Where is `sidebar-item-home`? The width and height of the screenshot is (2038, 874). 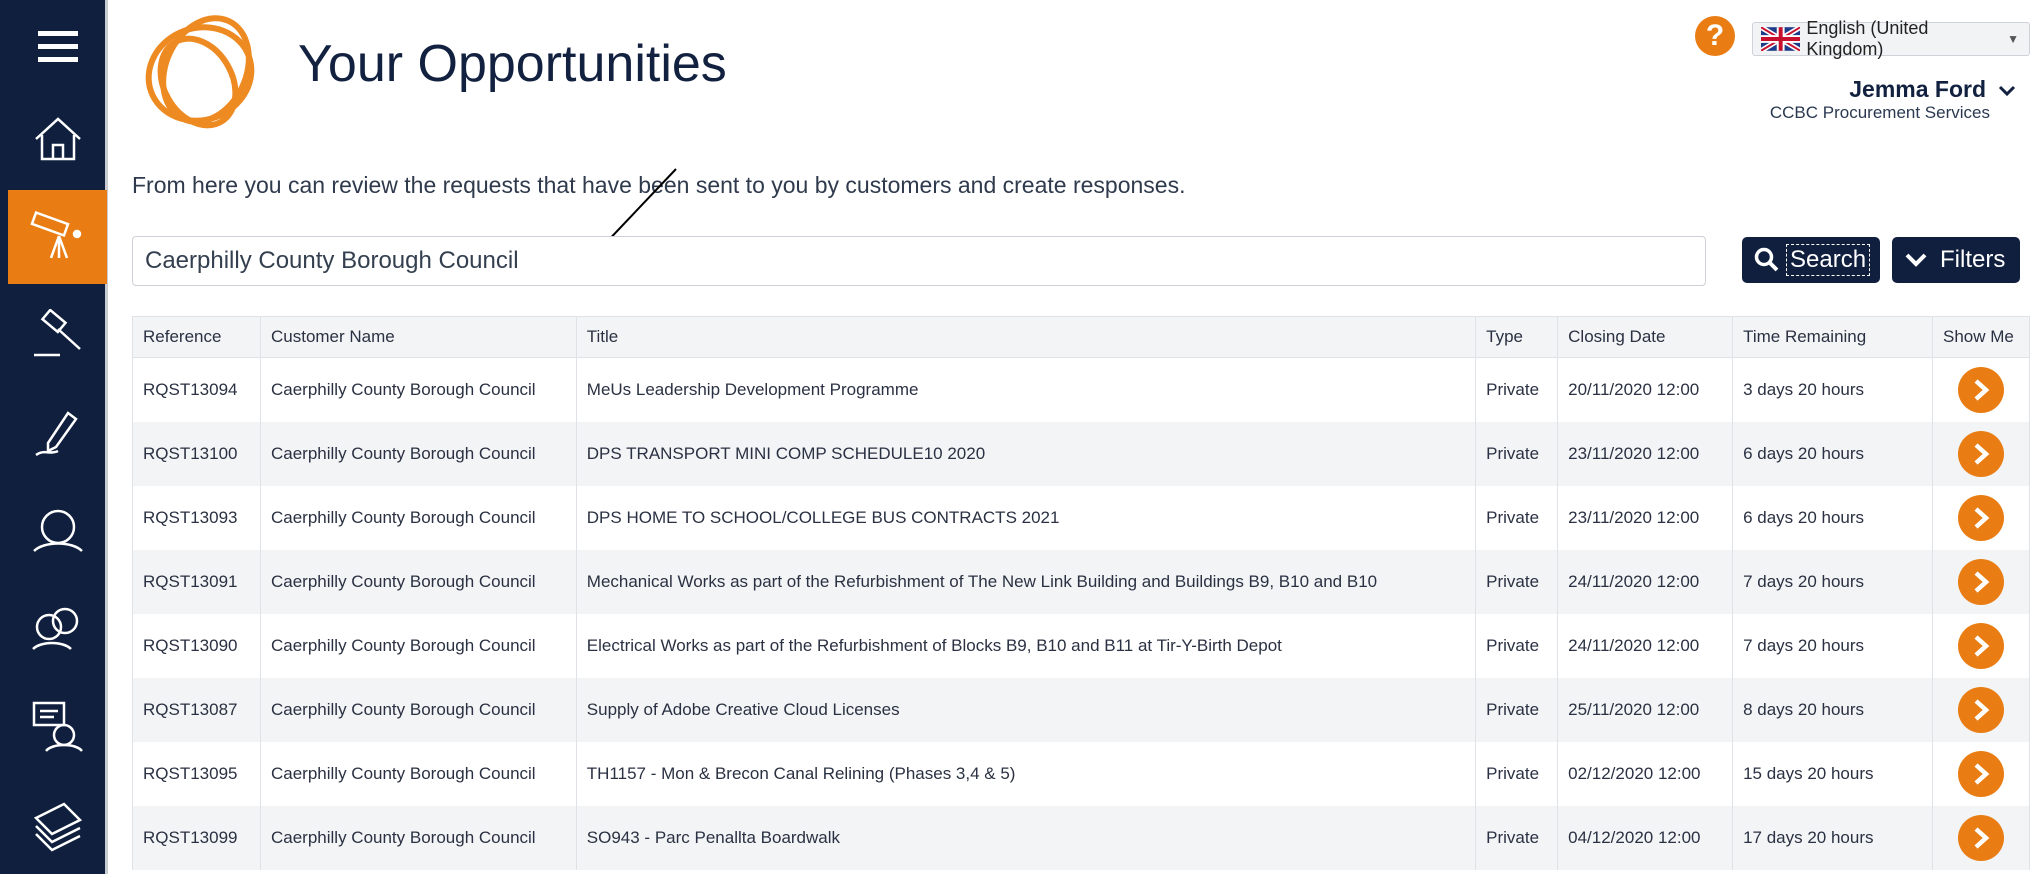 sidebar-item-home is located at coordinates (57, 139).